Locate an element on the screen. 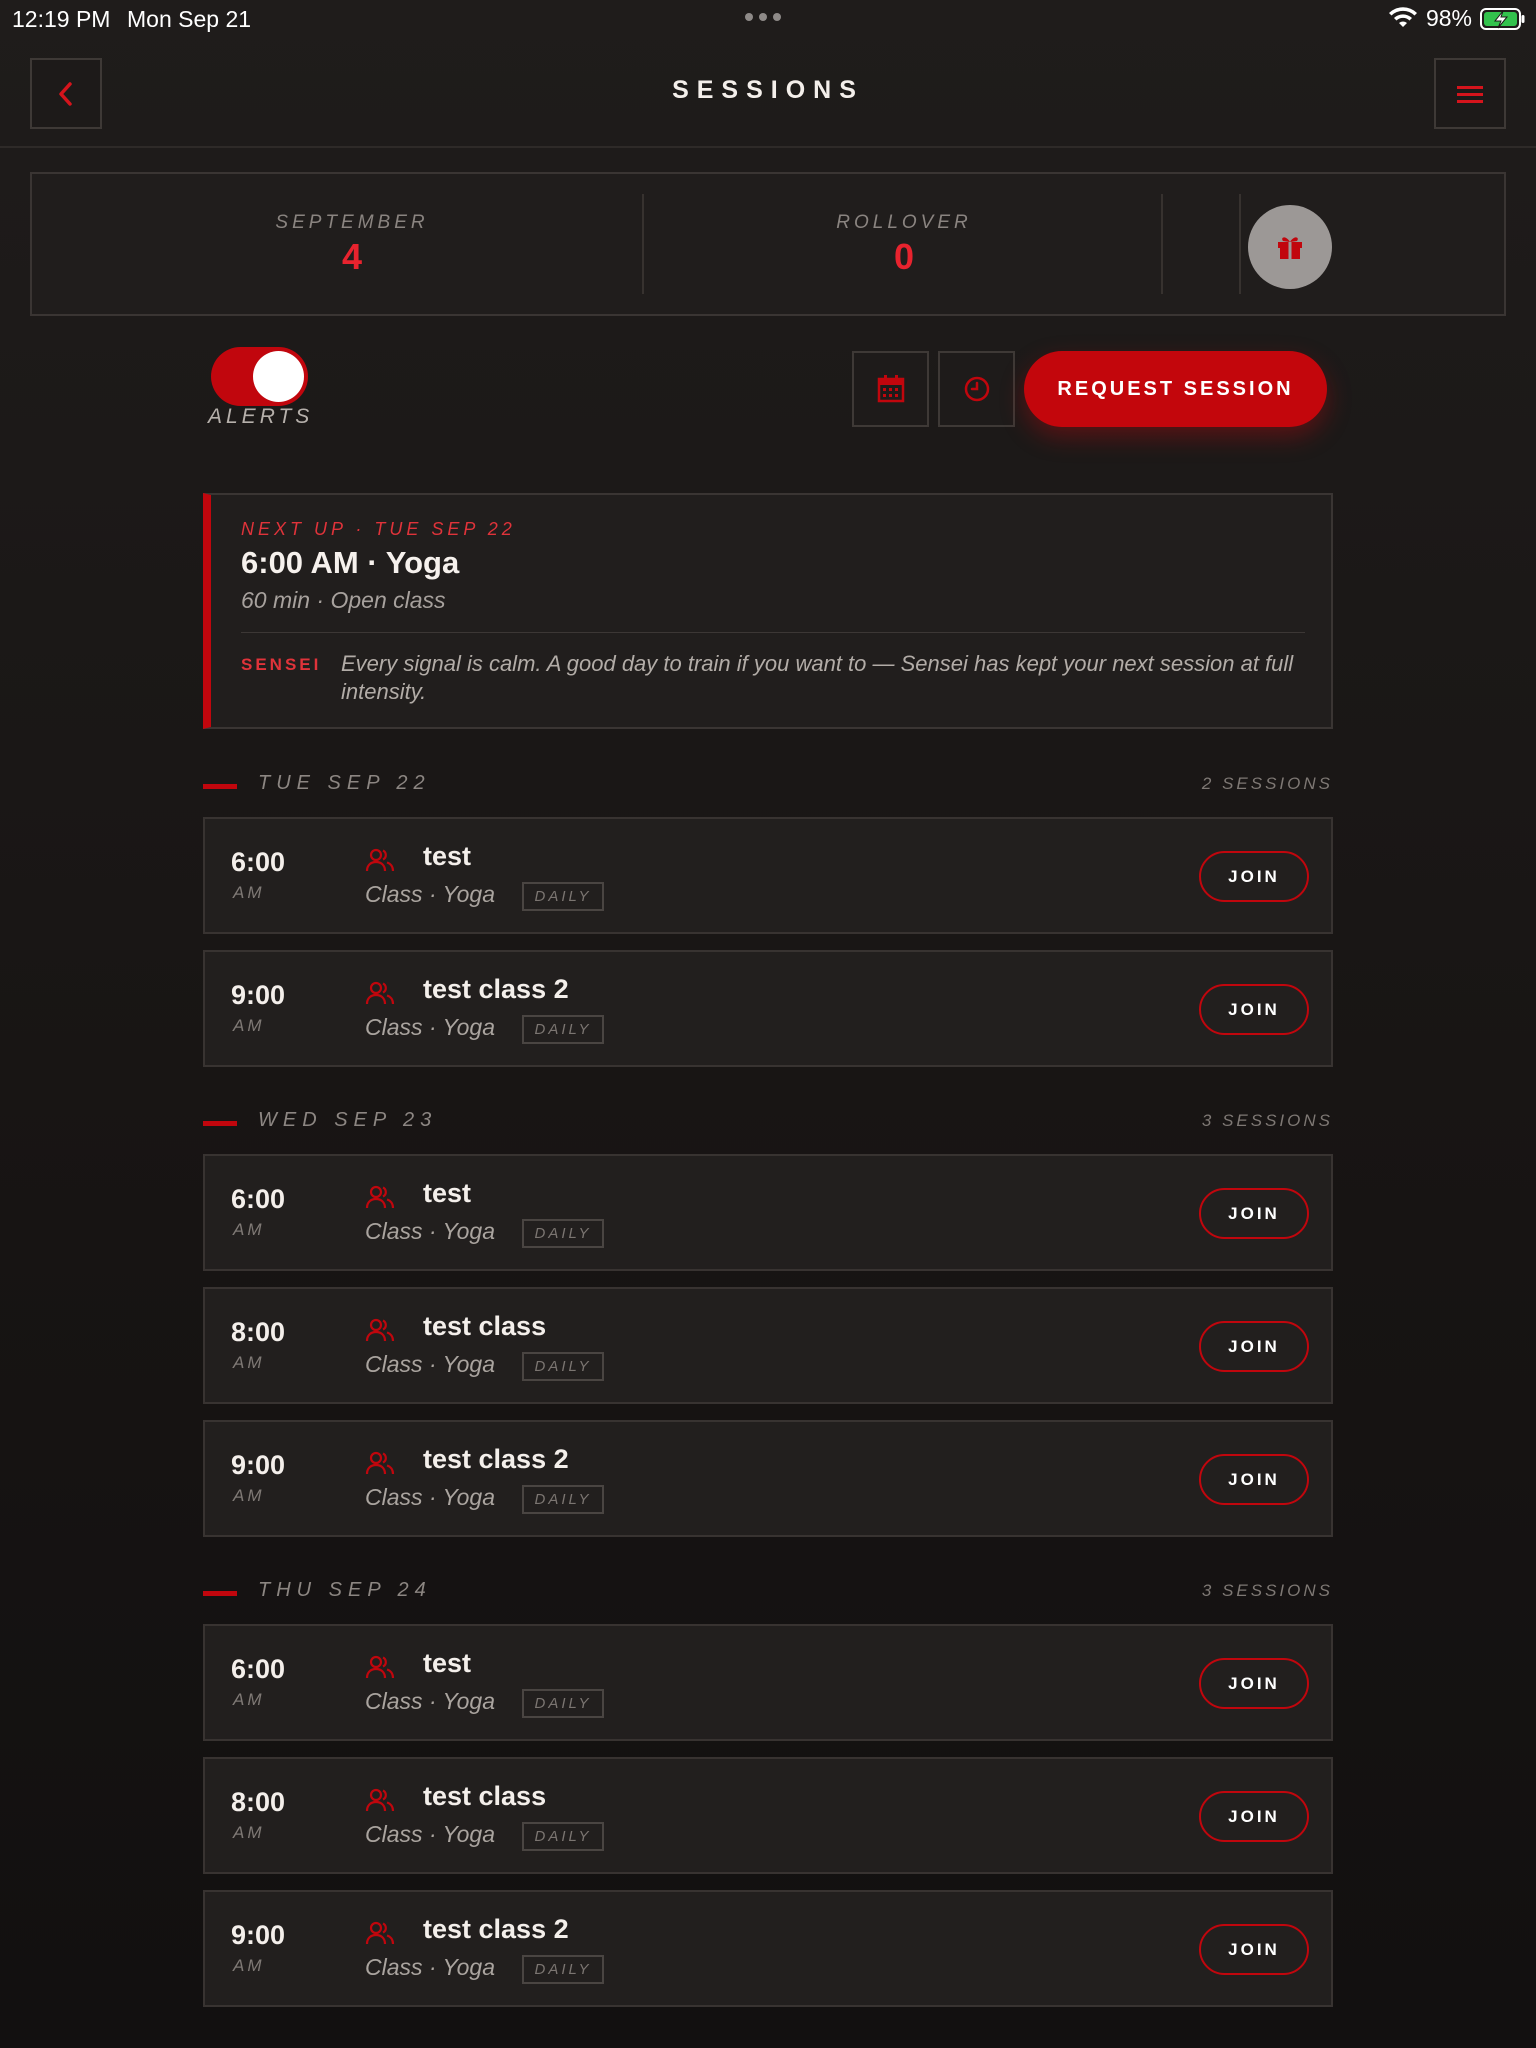 The height and width of the screenshot is (2048, 1536). day-name: WED SEP 23 is located at coordinates (348, 1120).